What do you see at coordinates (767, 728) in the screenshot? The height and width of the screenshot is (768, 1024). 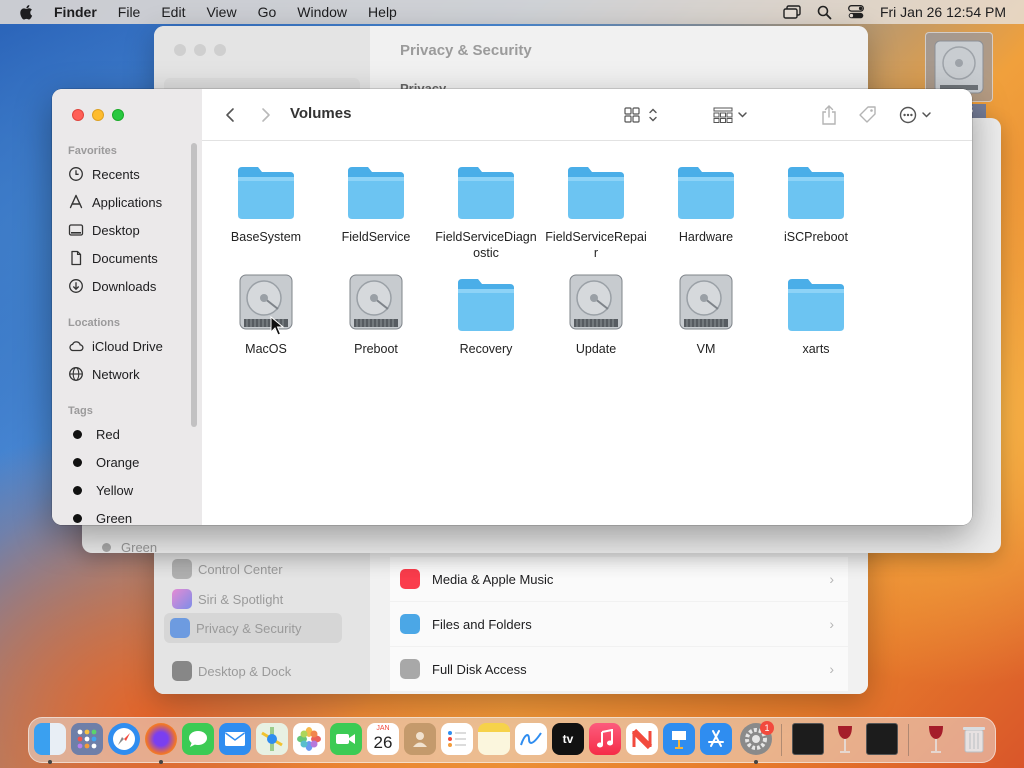 I see `notification-badge: 1` at bounding box center [767, 728].